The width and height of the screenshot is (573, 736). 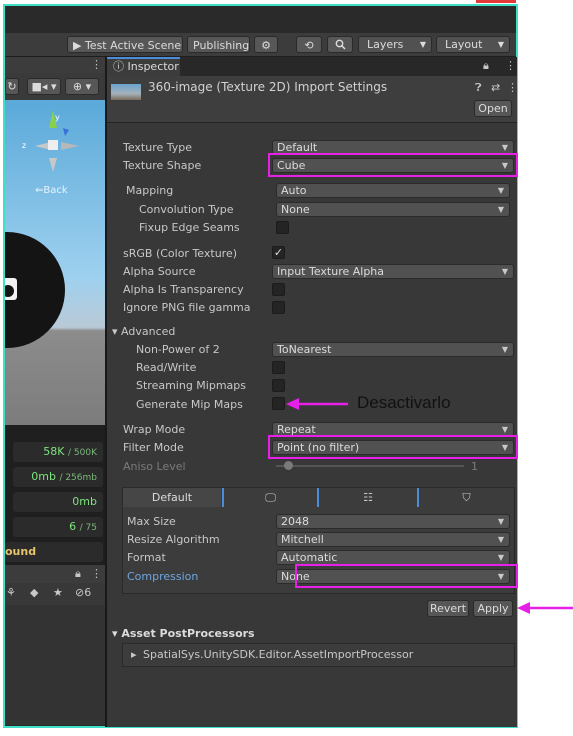 What do you see at coordinates (393, 349) in the screenshot?
I see `npot-dropdown: ToNearest ▼` at bounding box center [393, 349].